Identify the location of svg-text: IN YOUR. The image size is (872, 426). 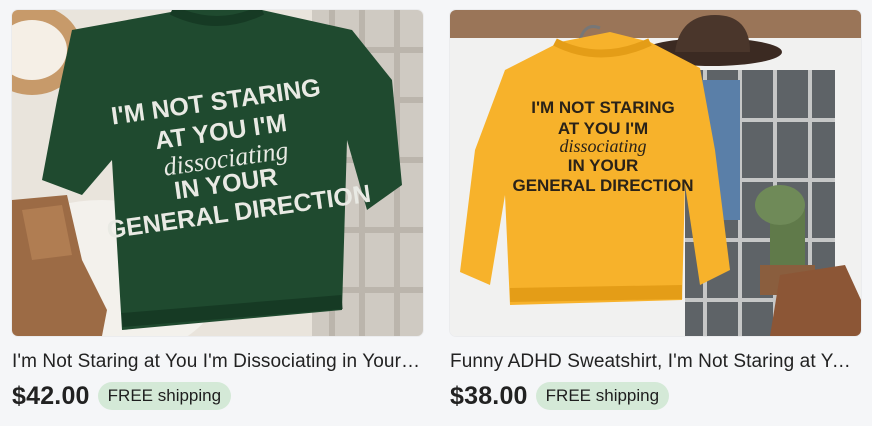
(603, 165).